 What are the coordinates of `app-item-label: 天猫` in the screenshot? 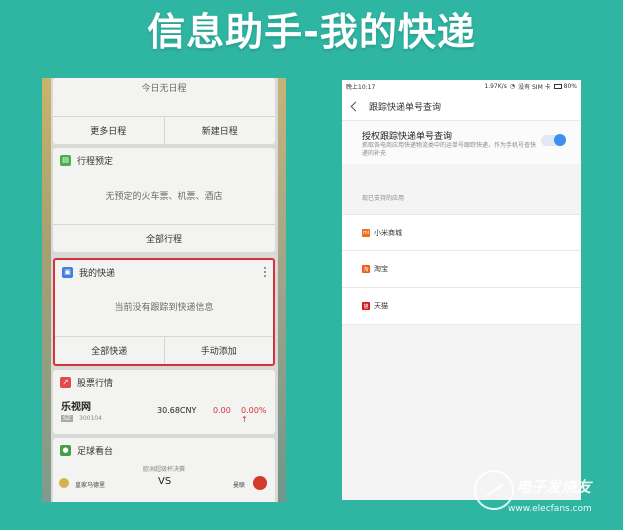 It's located at (381, 306).